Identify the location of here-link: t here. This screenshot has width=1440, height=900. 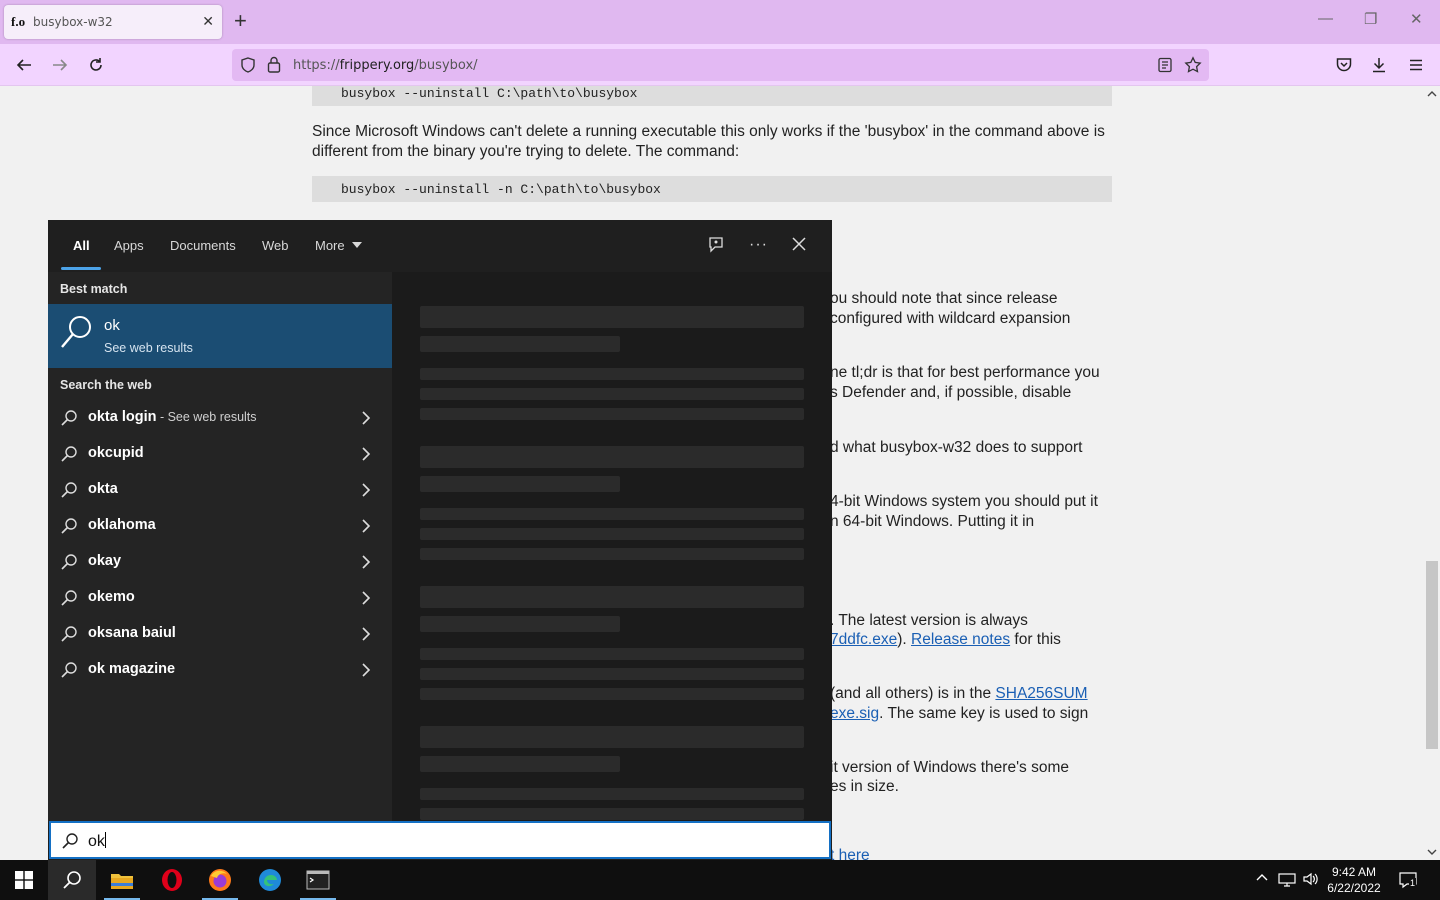
(850, 853).